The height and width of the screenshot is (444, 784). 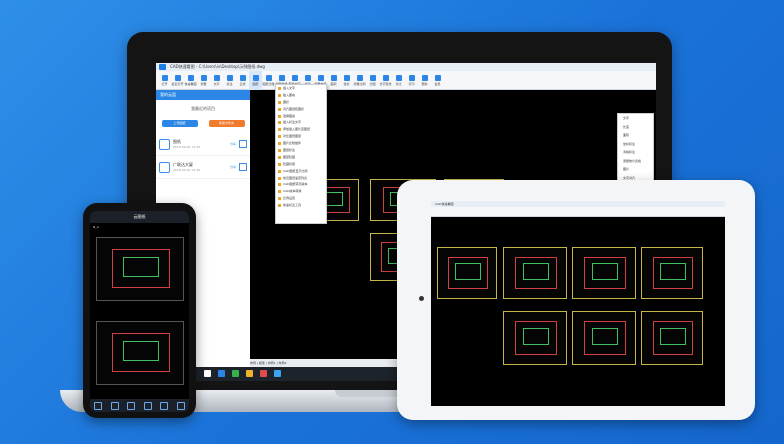 I want to click on toolbar-button: 图层, so click(x=255, y=80).